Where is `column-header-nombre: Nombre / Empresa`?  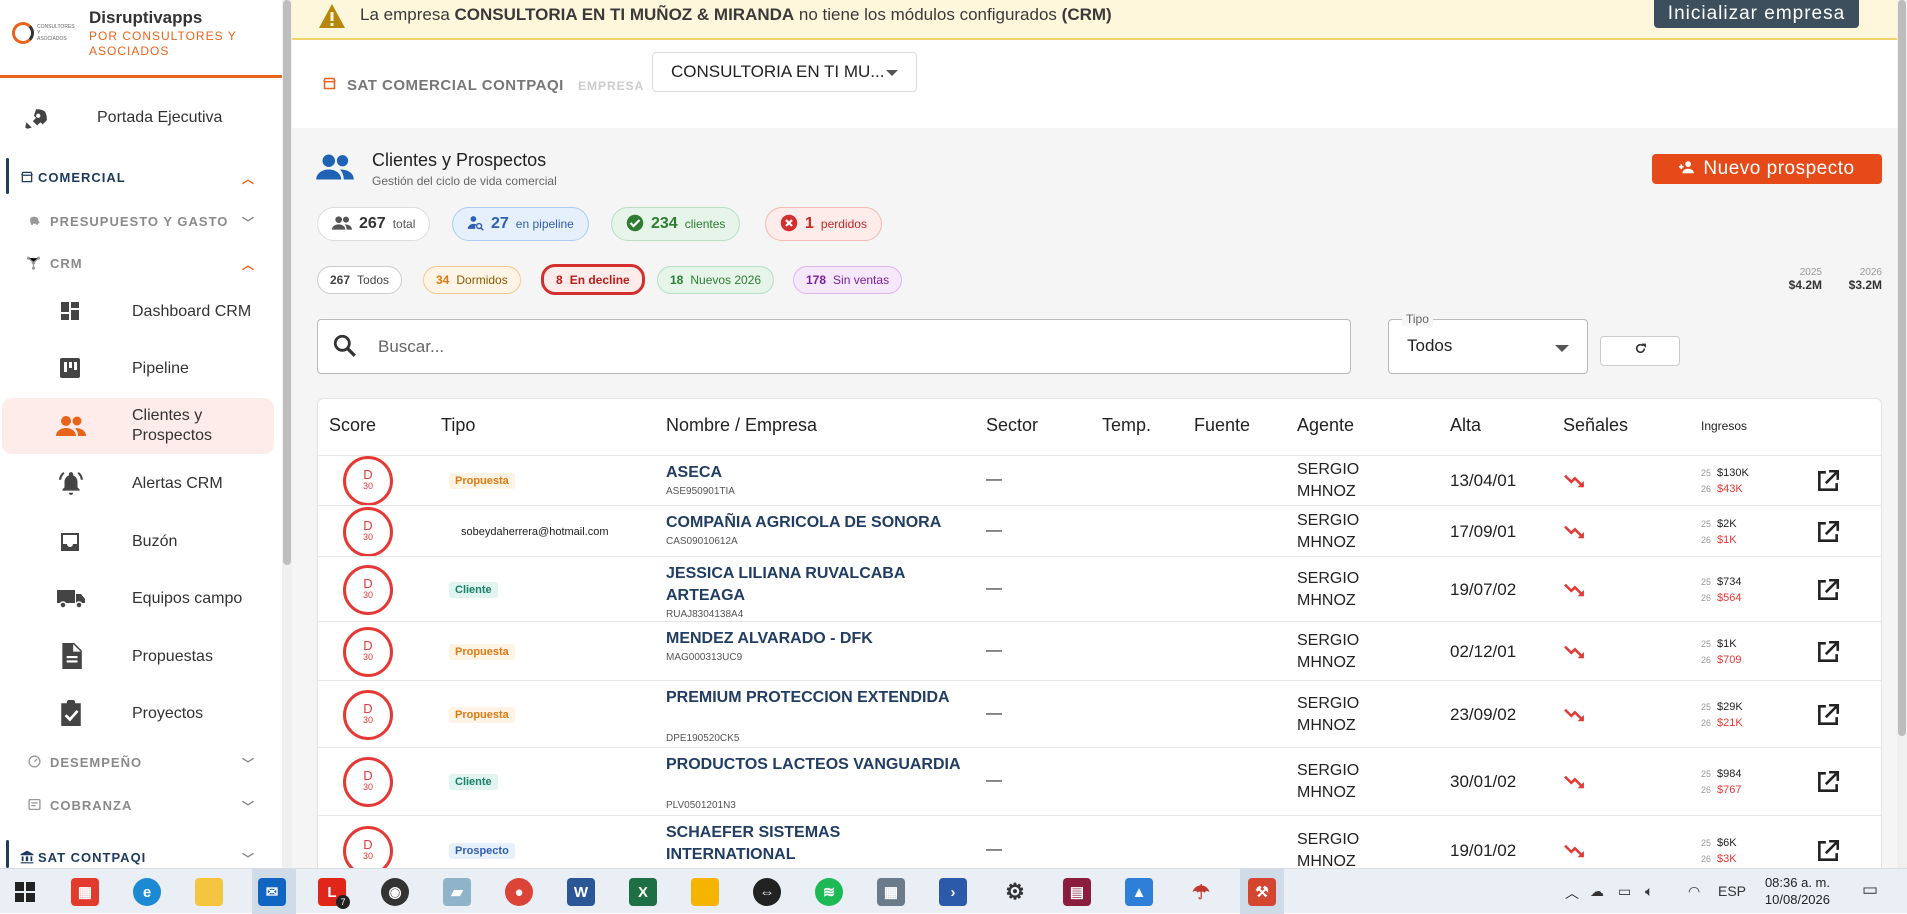
column-header-nombre: Nombre / Empresa is located at coordinates (741, 425).